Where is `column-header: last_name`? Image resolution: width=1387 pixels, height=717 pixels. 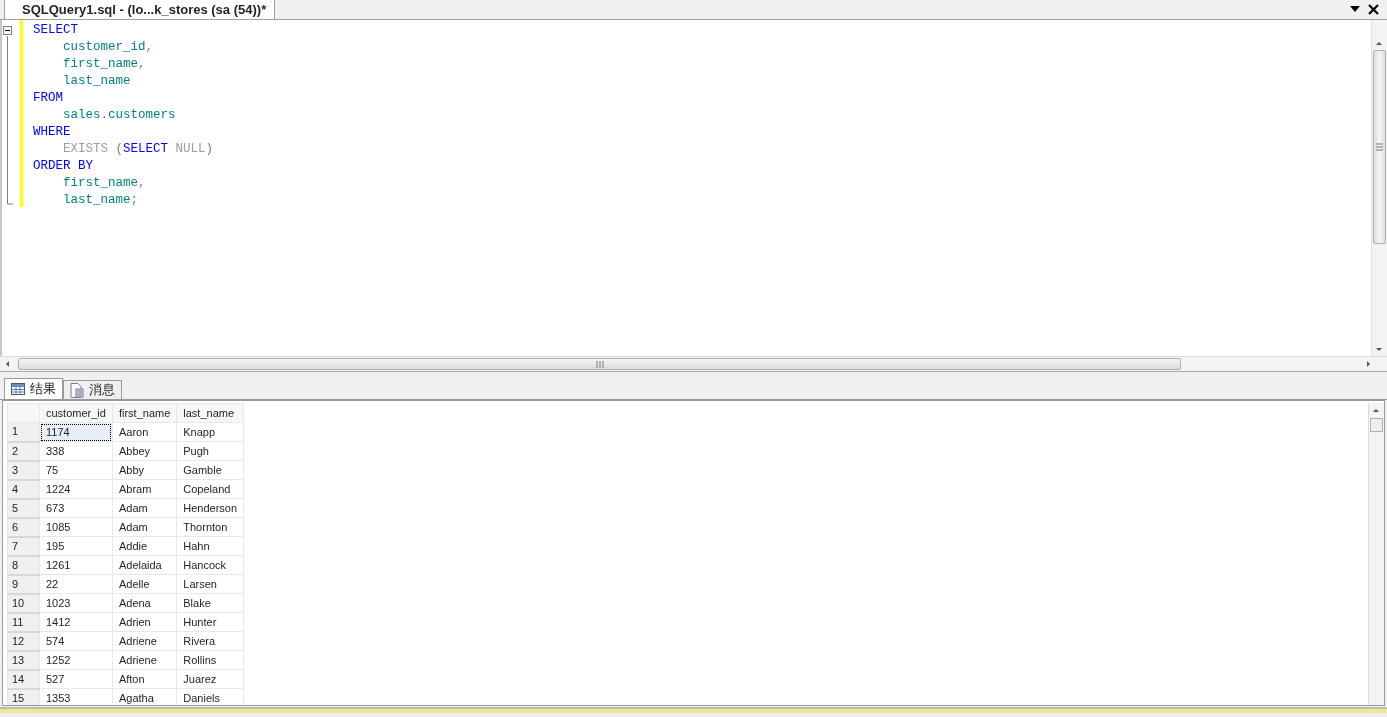 column-header: last_name is located at coordinates (210, 413).